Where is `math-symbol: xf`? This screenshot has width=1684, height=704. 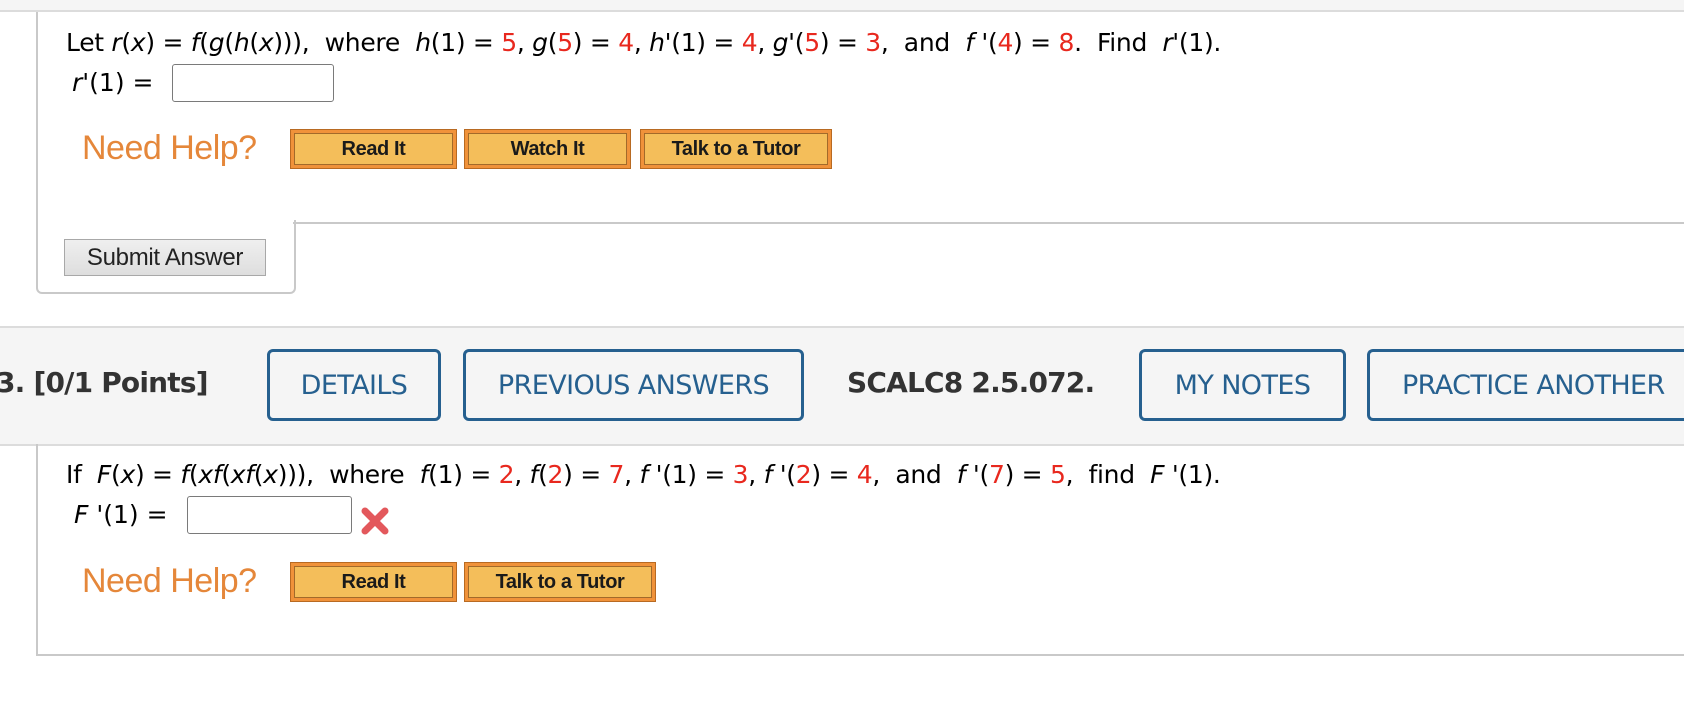 math-symbol: xf is located at coordinates (210, 474).